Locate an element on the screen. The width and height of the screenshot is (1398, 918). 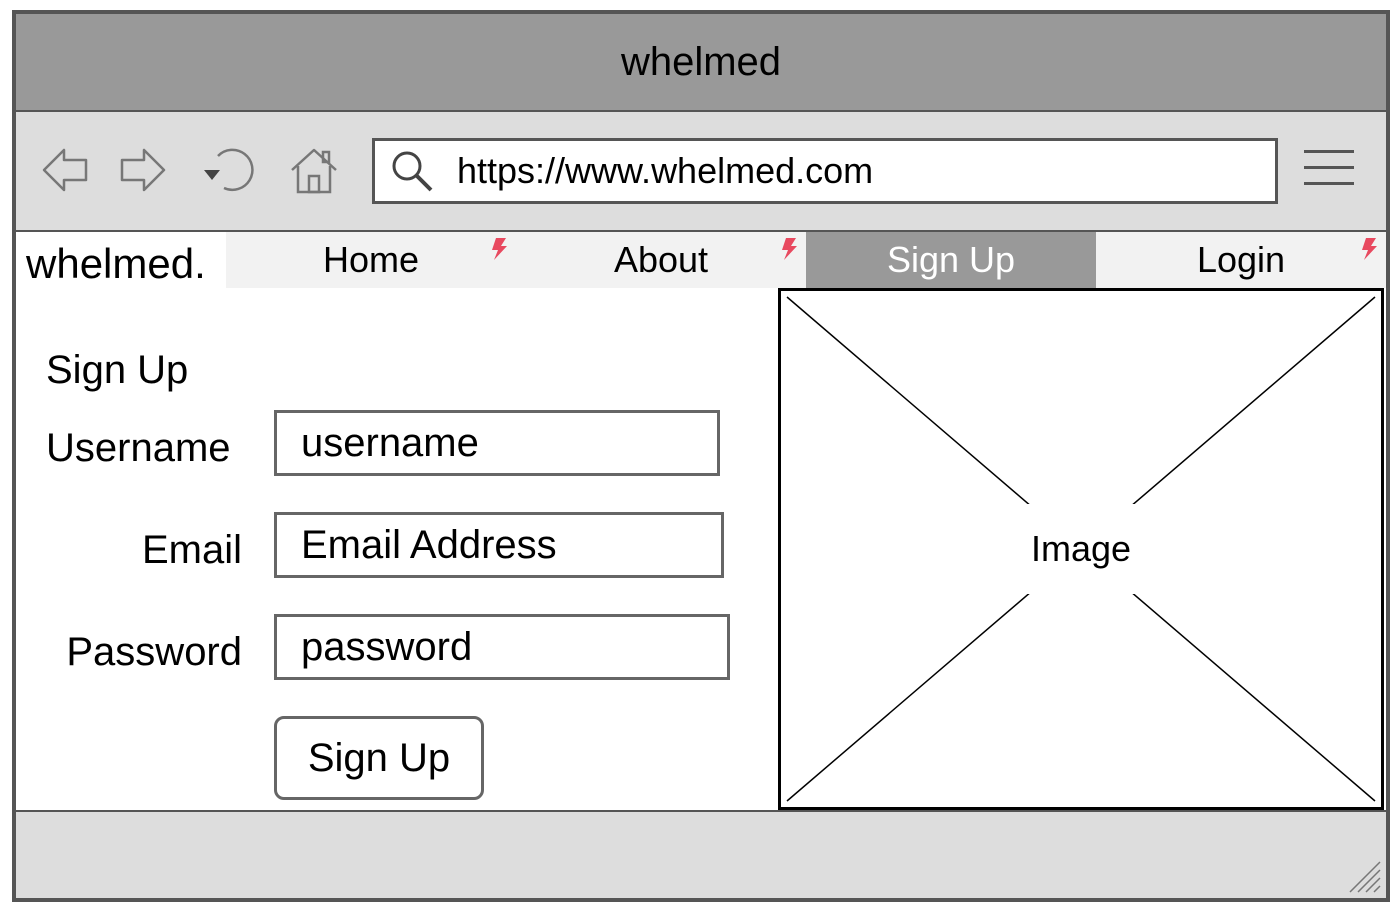
url-input is located at coordinates (847, 171).